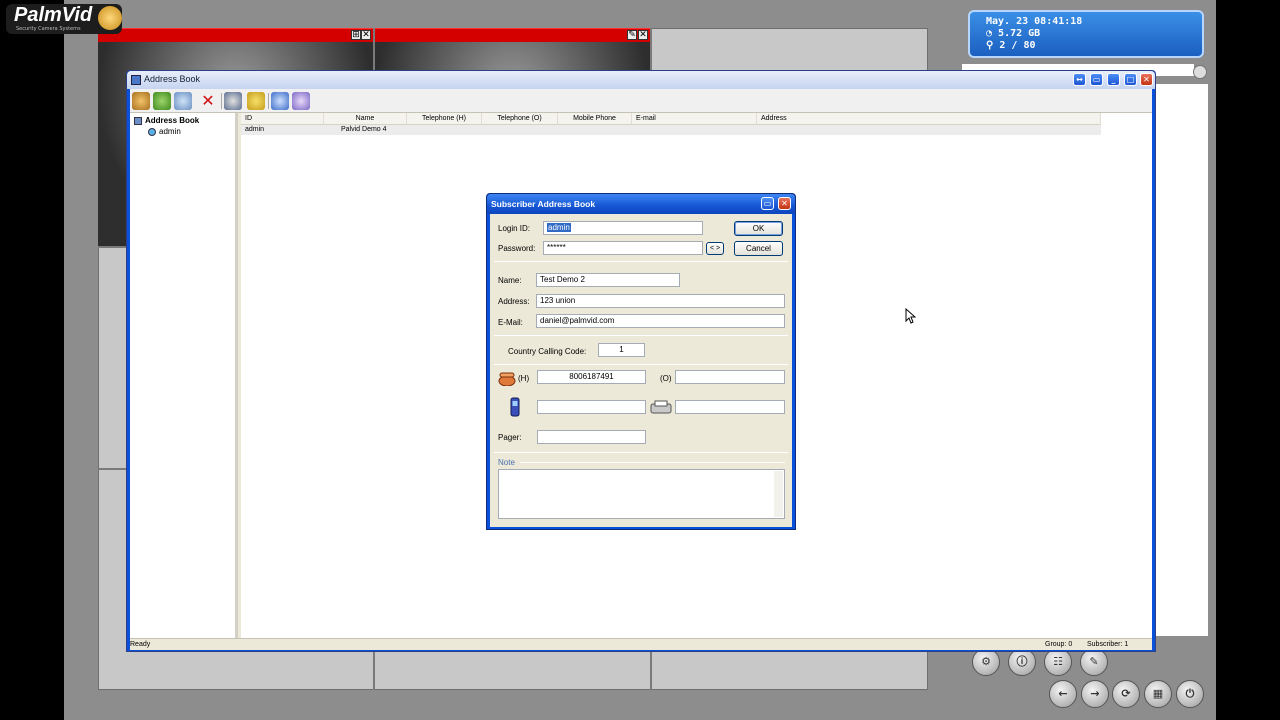  What do you see at coordinates (1158, 694) in the screenshot?
I see `grid-button: ▦` at bounding box center [1158, 694].